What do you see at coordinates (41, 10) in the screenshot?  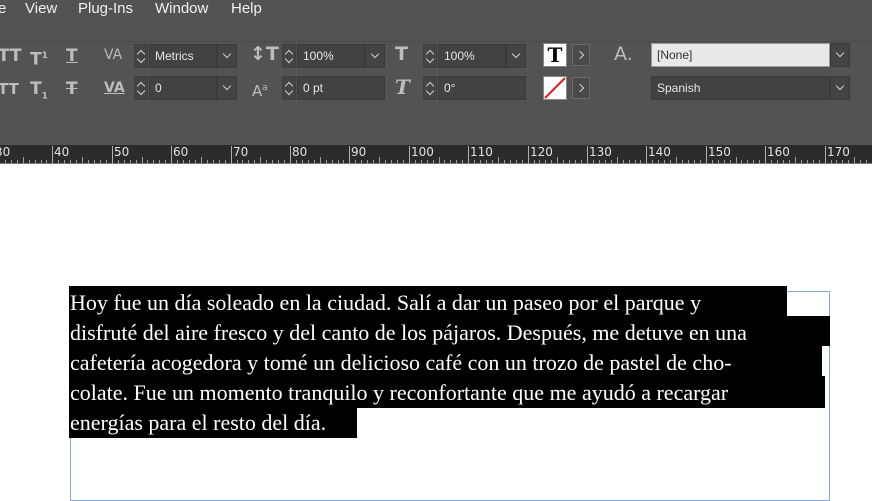 I see `menu-view: View` at bounding box center [41, 10].